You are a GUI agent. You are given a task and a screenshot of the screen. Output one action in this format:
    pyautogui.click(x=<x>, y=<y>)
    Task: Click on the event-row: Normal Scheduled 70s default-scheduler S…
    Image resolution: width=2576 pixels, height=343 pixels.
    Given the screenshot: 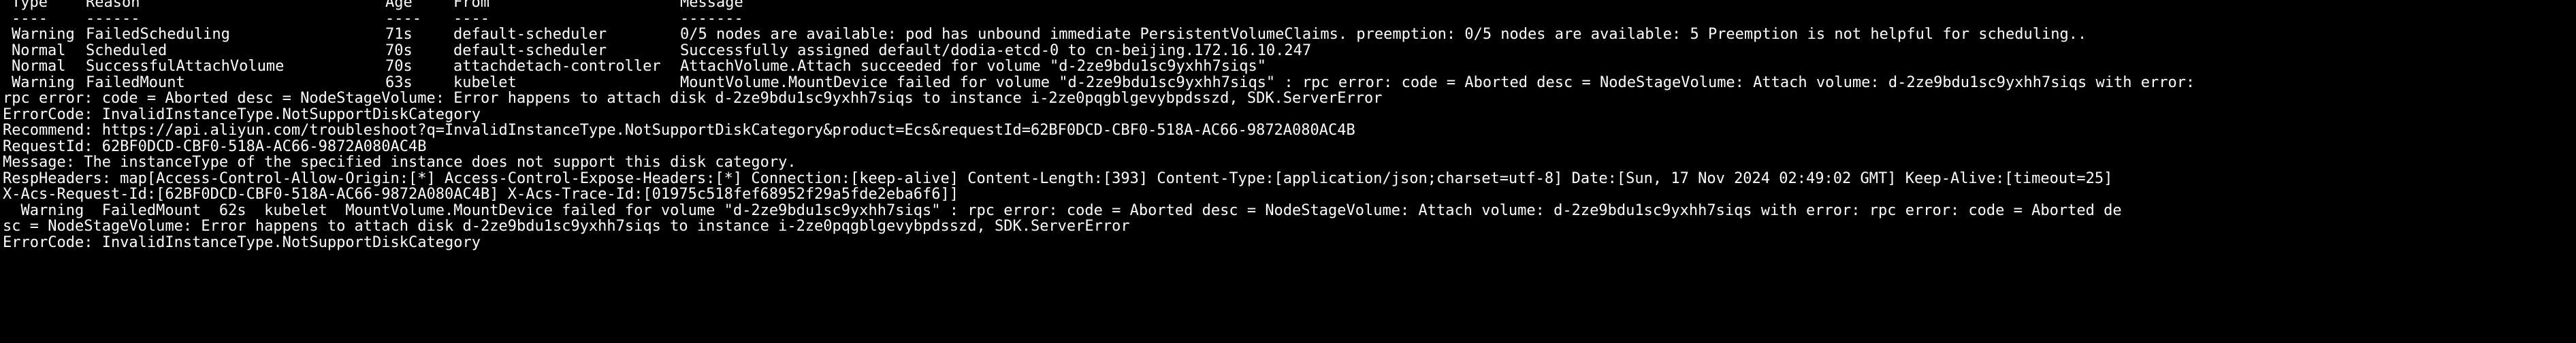 What is the action you would take?
    pyautogui.click(x=1289, y=51)
    